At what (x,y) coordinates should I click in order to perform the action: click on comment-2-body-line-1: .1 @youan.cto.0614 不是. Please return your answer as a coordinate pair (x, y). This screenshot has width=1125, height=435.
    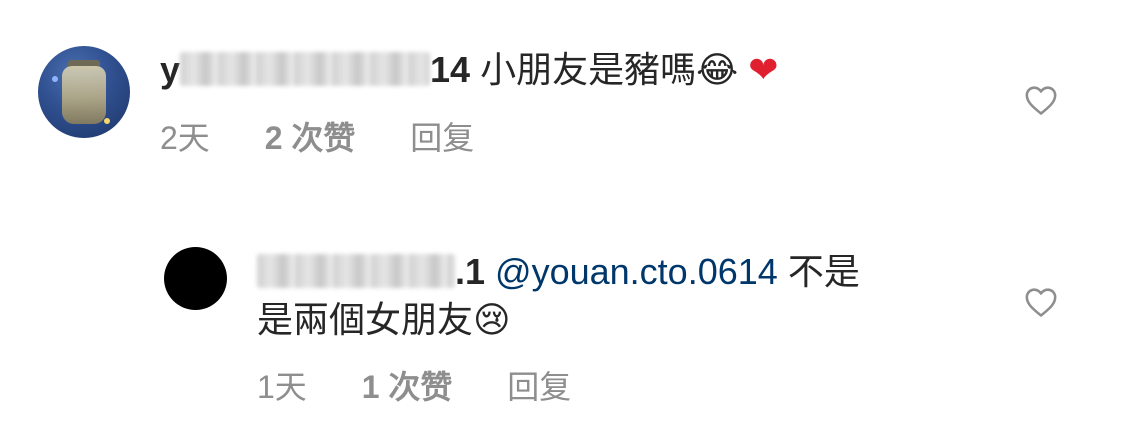
    Looking at the image, I should click on (558, 272).